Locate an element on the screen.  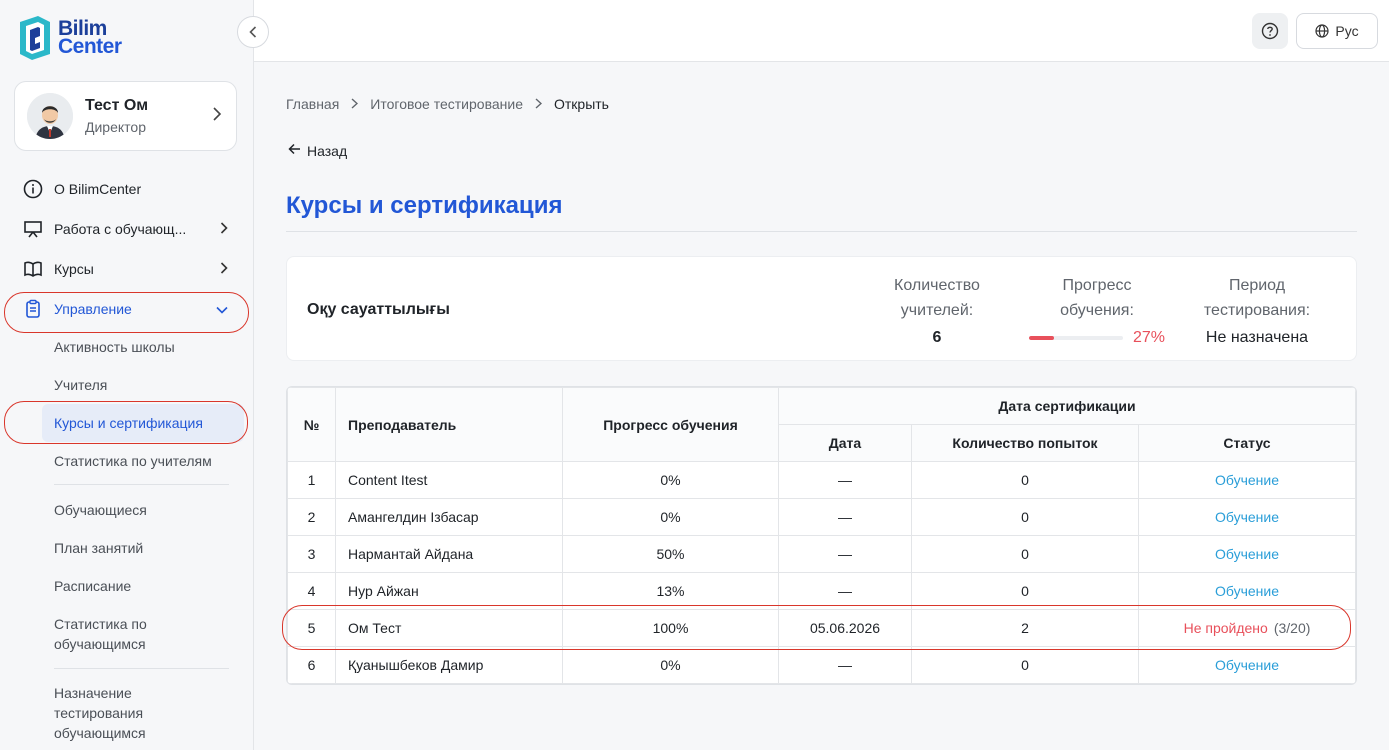
stat-teachers-value: 6 is located at coordinates (937, 337).